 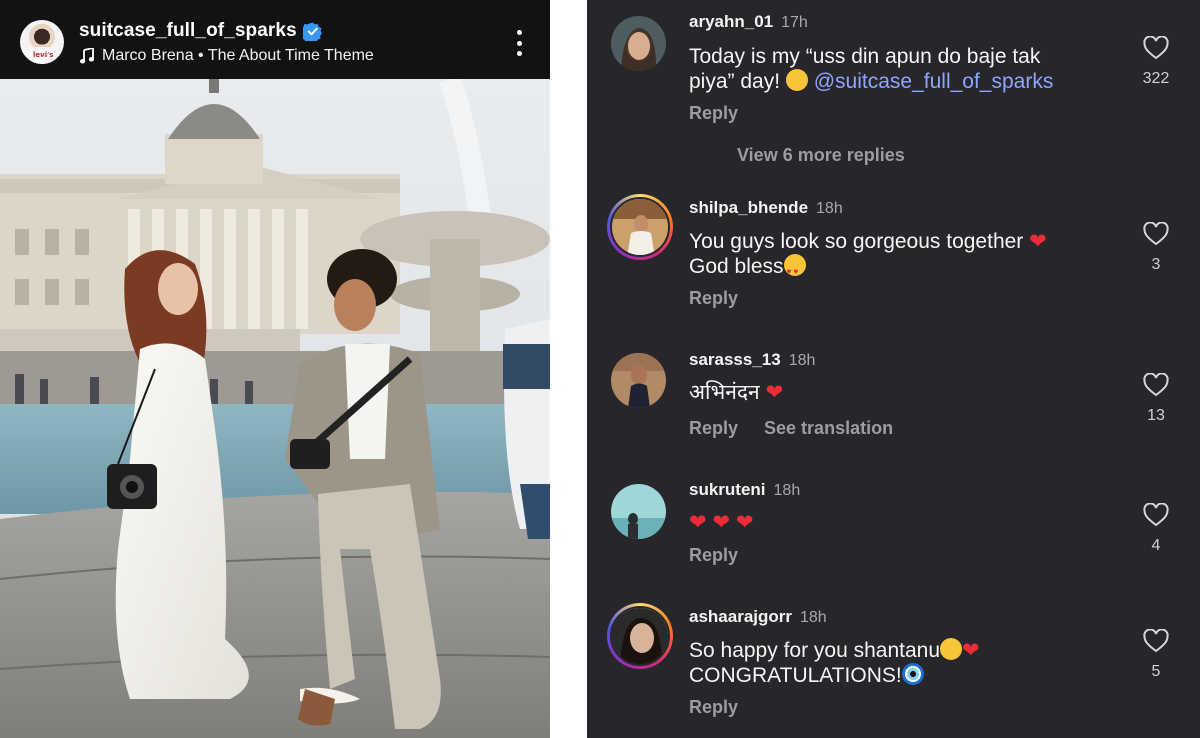 What do you see at coordinates (731, 22) in the screenshot?
I see `comment-username: aryahn_01` at bounding box center [731, 22].